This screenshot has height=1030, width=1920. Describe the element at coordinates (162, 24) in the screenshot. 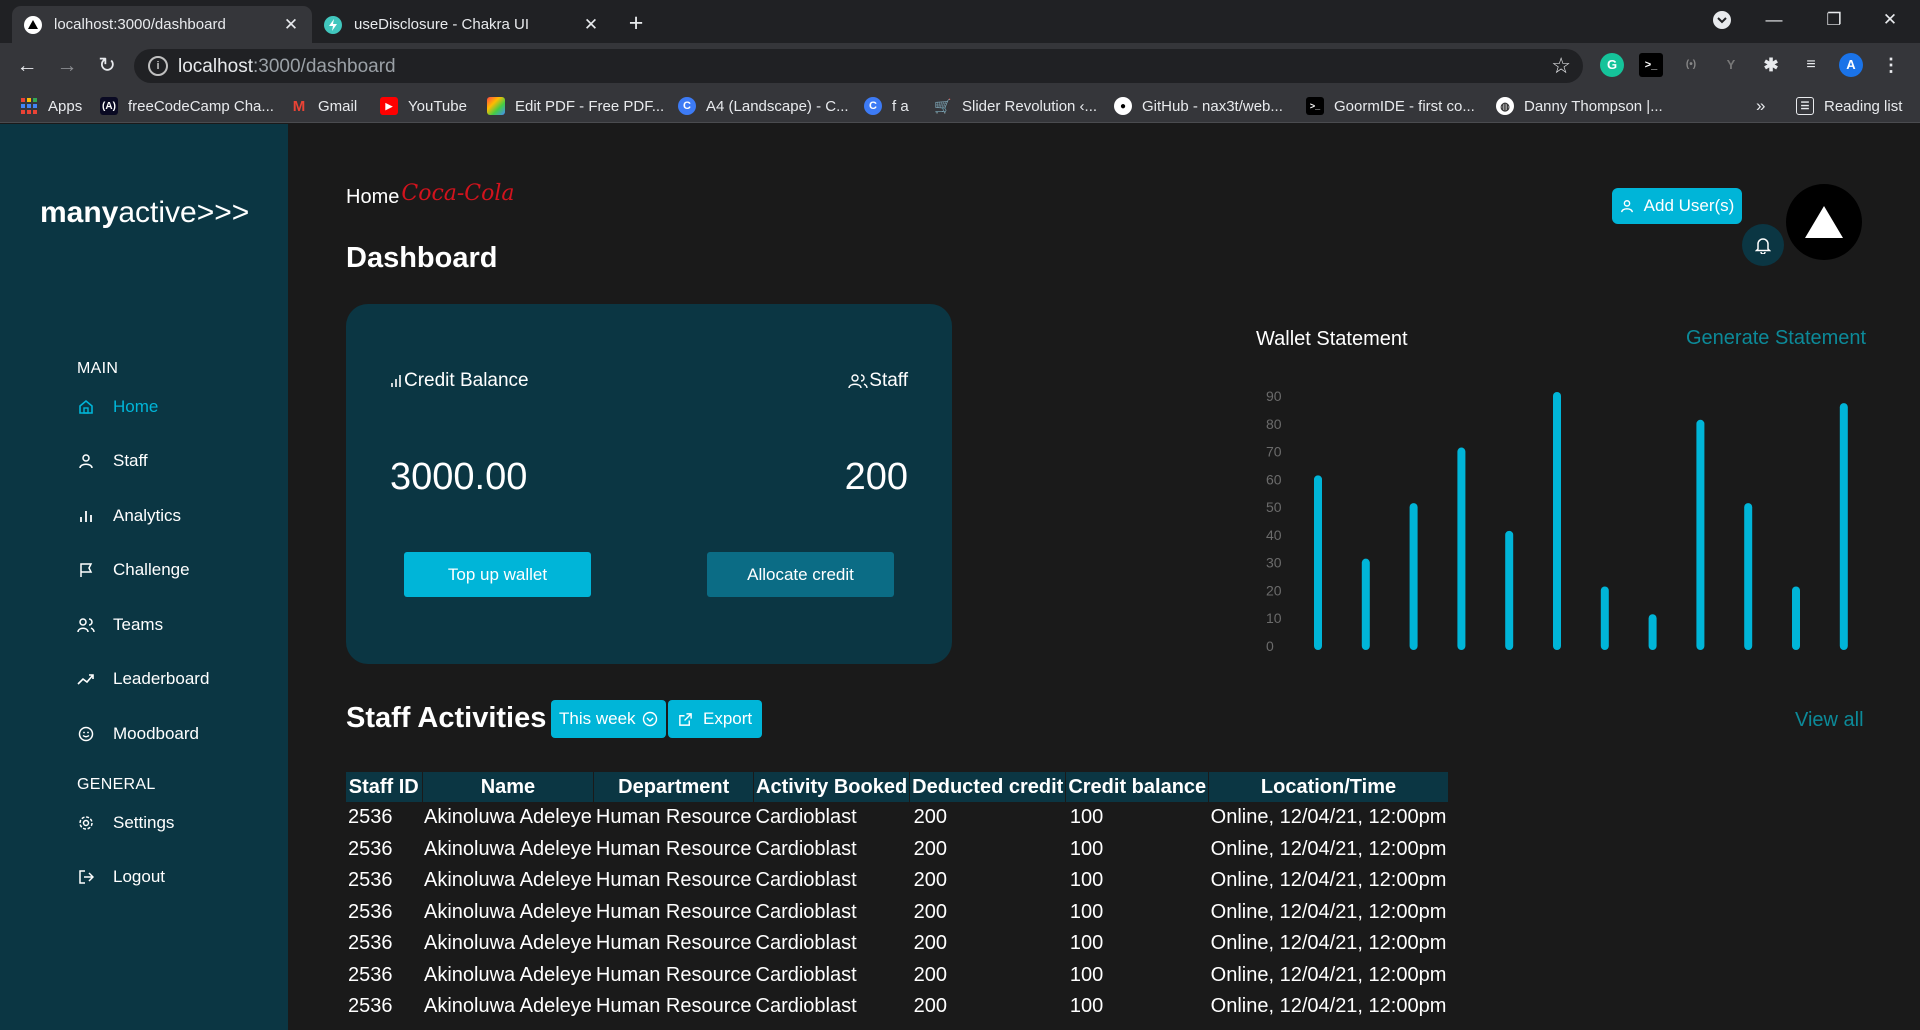

I see `tab-dashboard: localhost:3000/dashboard ✕` at that location.